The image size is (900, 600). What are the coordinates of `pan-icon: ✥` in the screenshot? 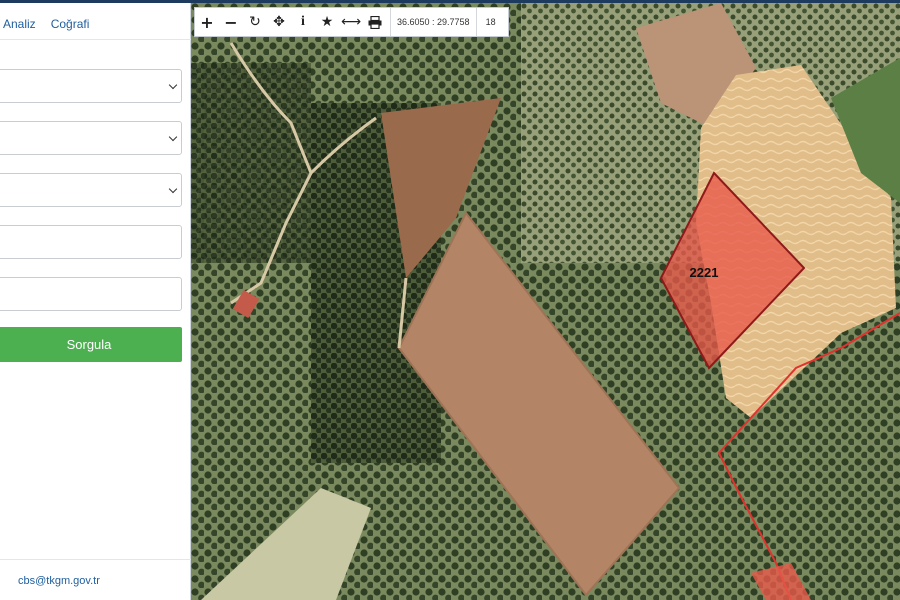 It's located at (279, 22).